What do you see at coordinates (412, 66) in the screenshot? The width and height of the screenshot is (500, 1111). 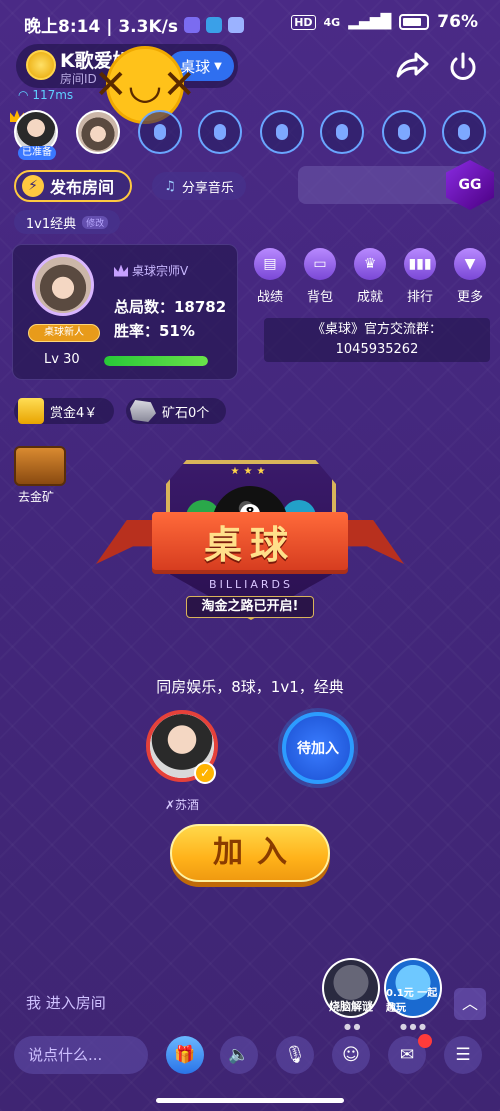 I see `share-icon` at bounding box center [412, 66].